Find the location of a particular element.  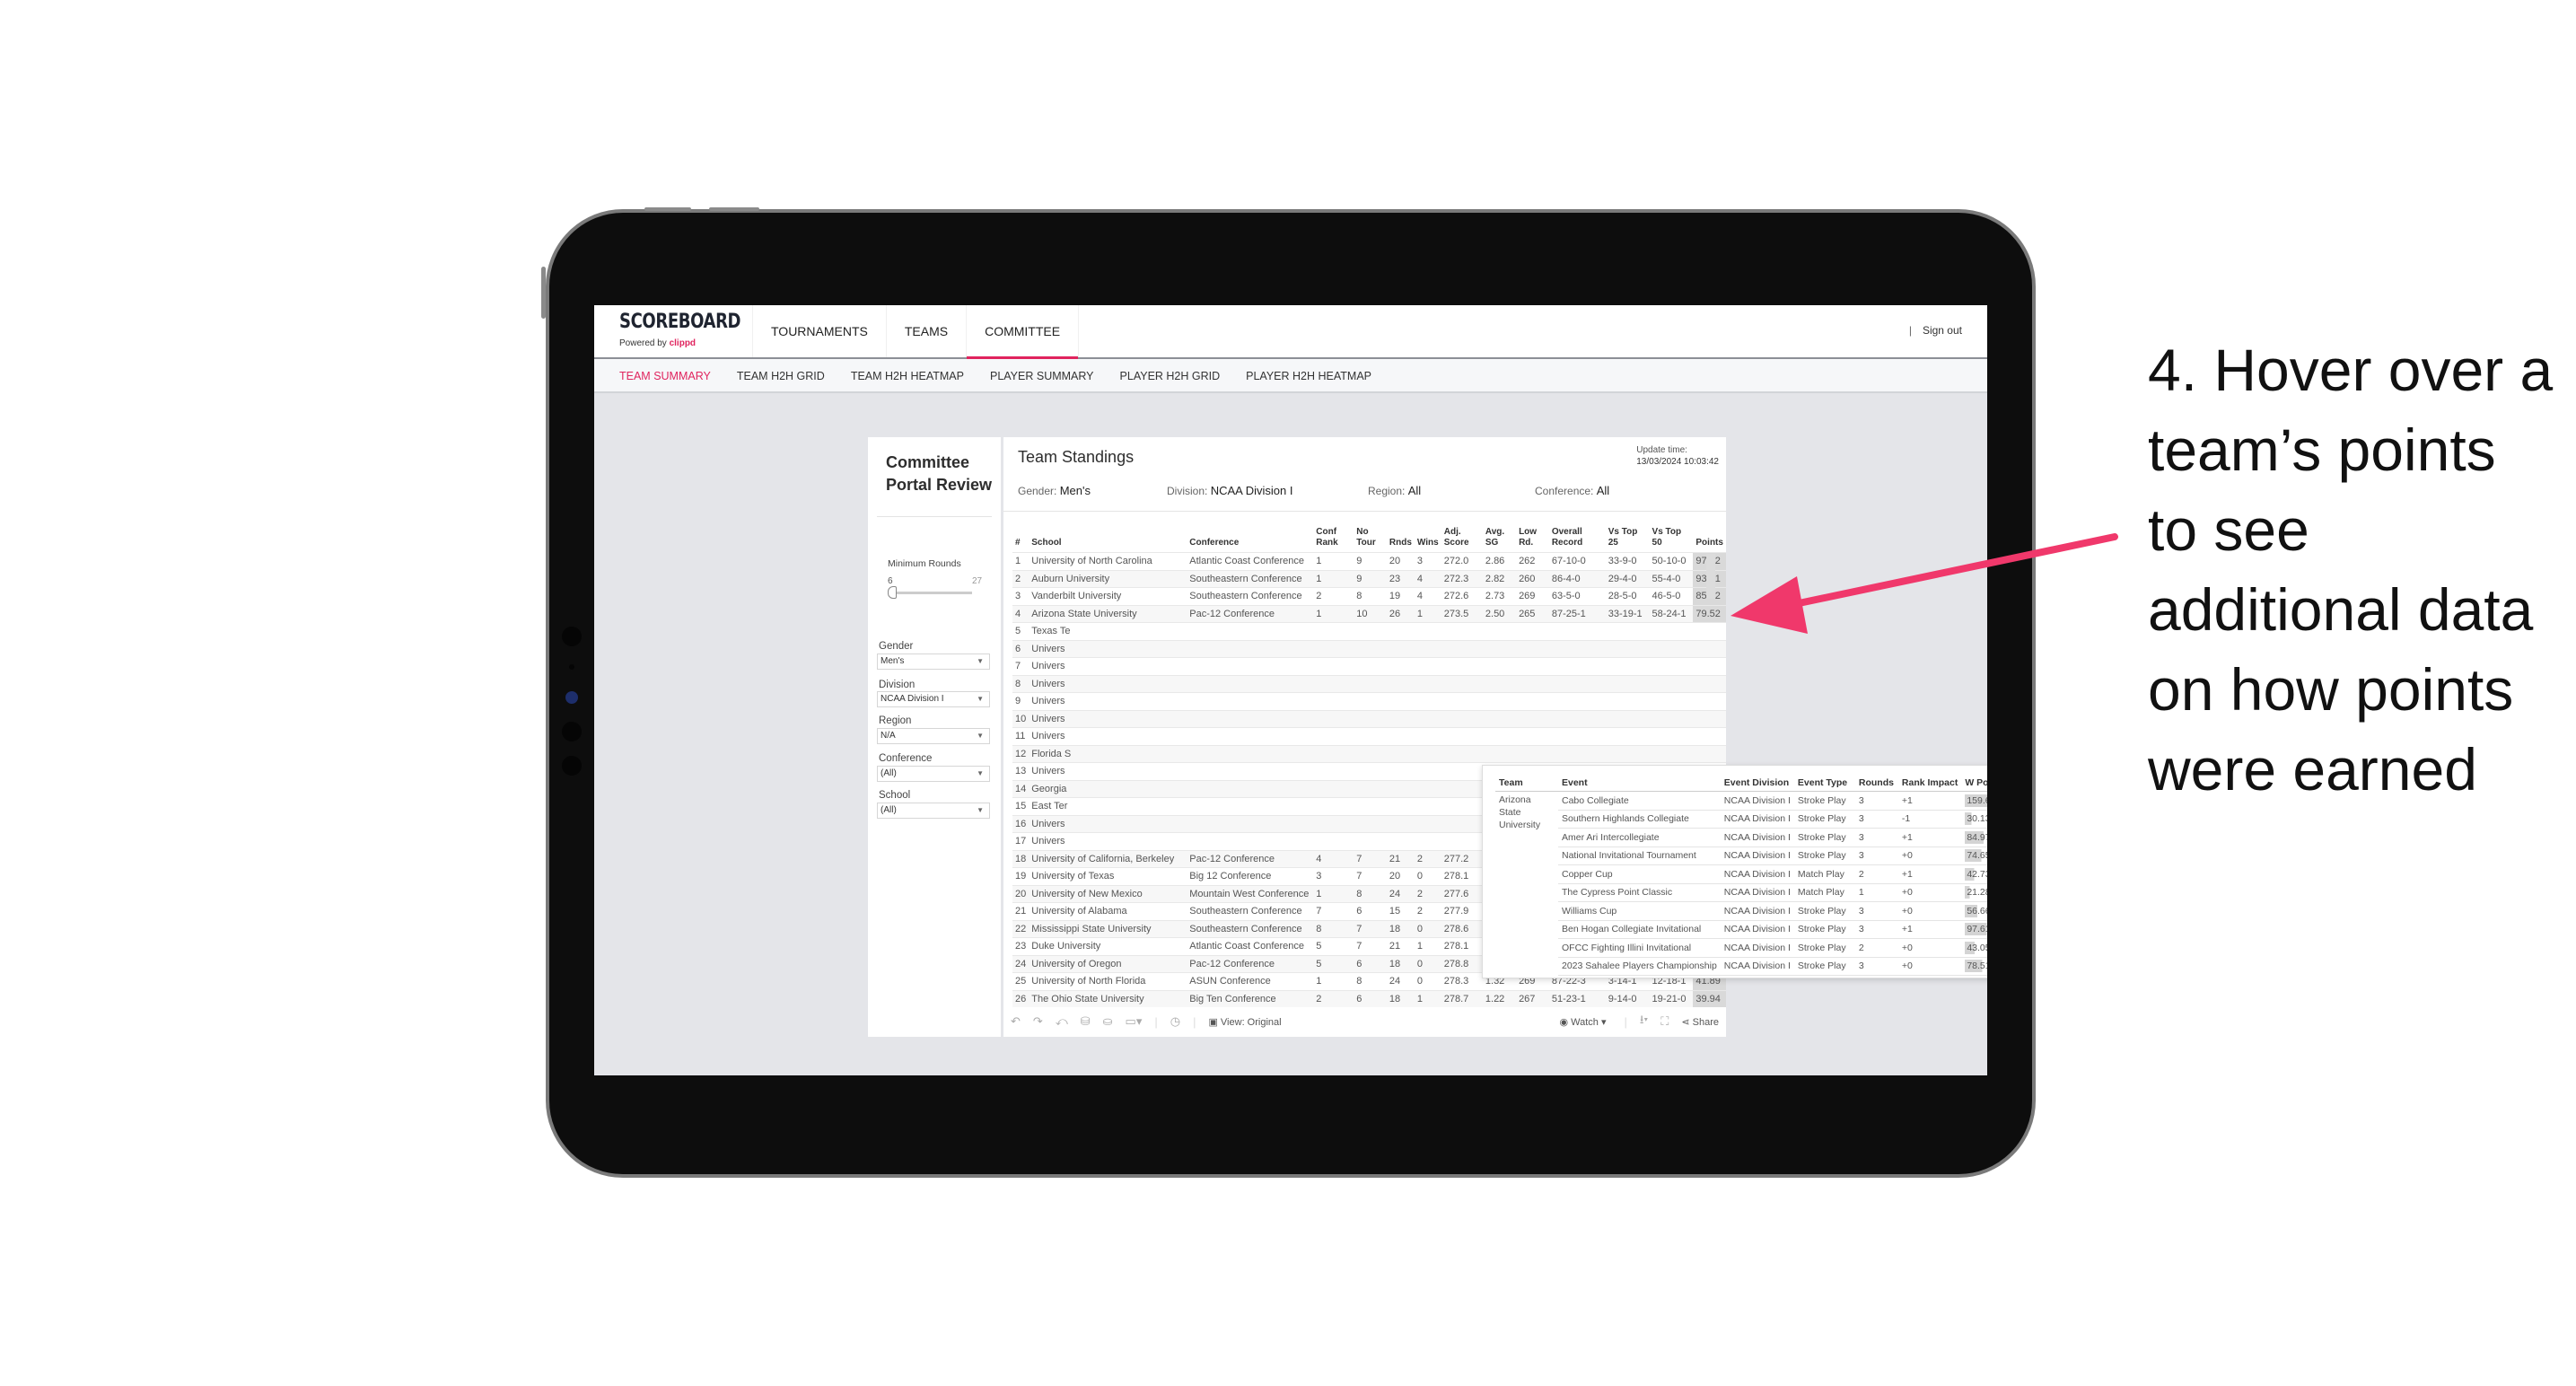

instruction-line: on how points is located at coordinates (2331, 689).